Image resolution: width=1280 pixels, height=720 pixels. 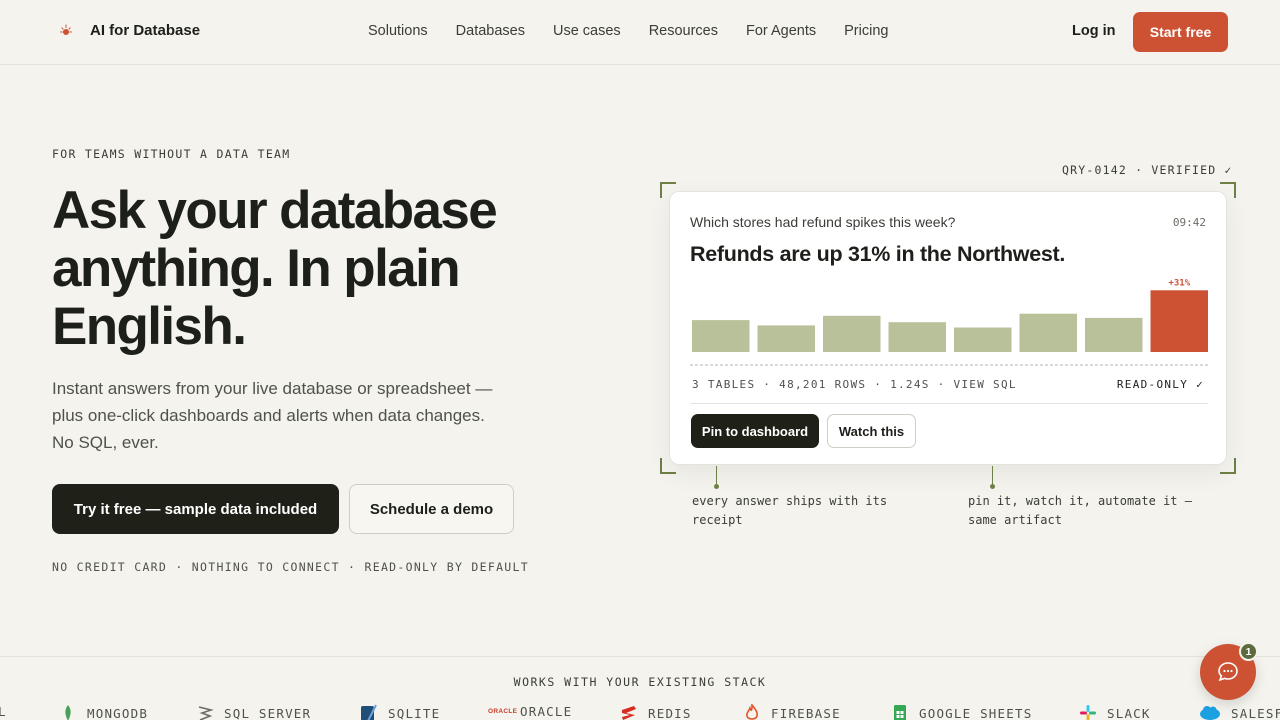 What do you see at coordinates (369, 712) in the screenshot?
I see `sqlite-icon` at bounding box center [369, 712].